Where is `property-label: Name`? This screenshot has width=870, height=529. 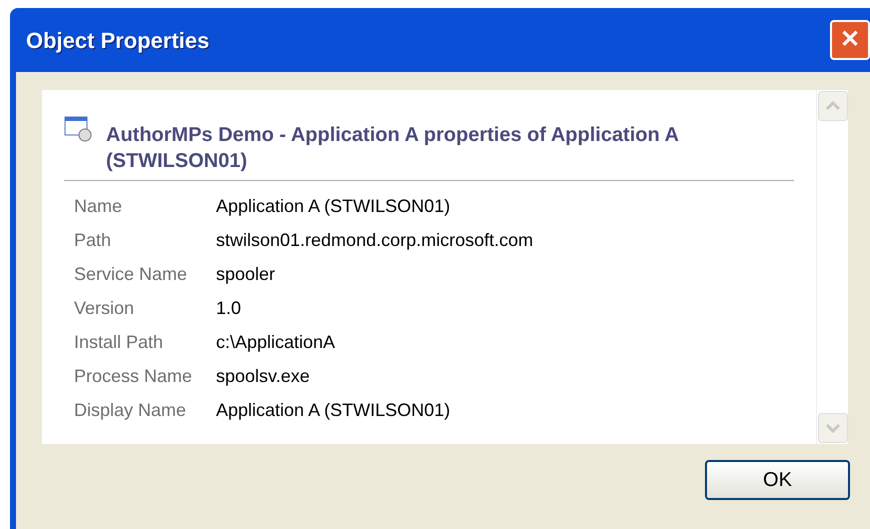
property-label: Name is located at coordinates (99, 206).